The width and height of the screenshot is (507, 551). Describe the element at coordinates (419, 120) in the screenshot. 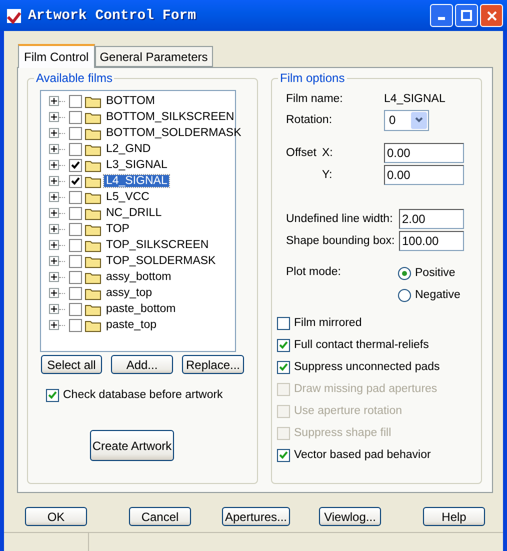

I see `dropdown-icon` at that location.